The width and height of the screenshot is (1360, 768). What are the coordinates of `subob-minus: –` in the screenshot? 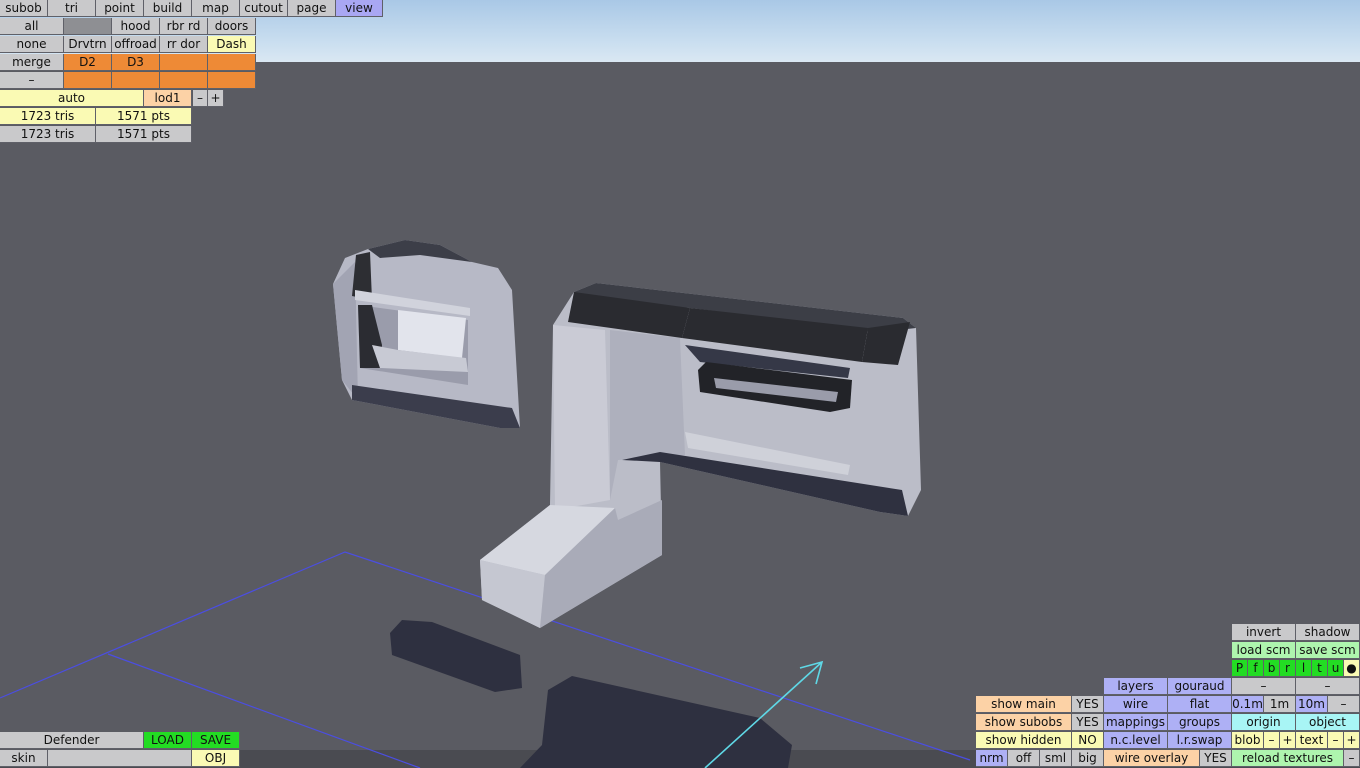 It's located at (32, 80).